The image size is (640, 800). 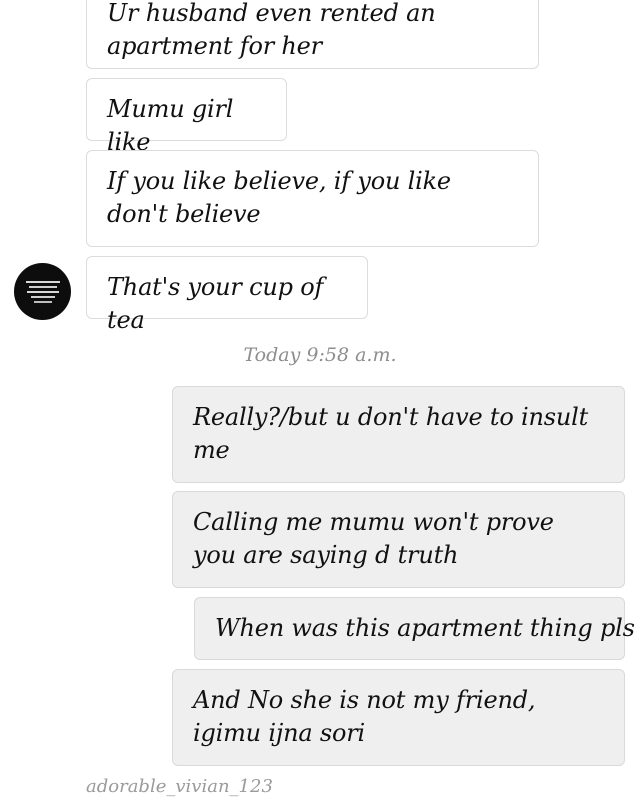 I want to click on sent-message: Really?/but u don't have to insult me, so click(x=398, y=434).